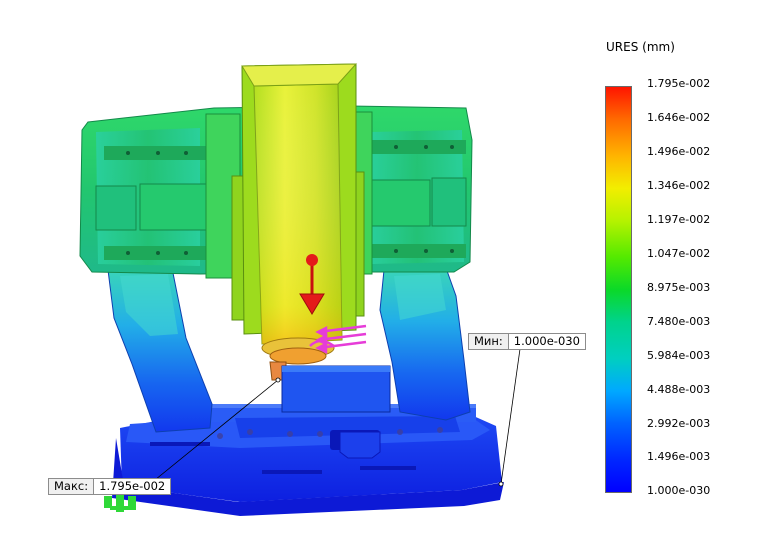 The image size is (759, 557). Describe the element at coordinates (133, 486) in the screenshot. I see `max-value: 1.795e-002` at that location.